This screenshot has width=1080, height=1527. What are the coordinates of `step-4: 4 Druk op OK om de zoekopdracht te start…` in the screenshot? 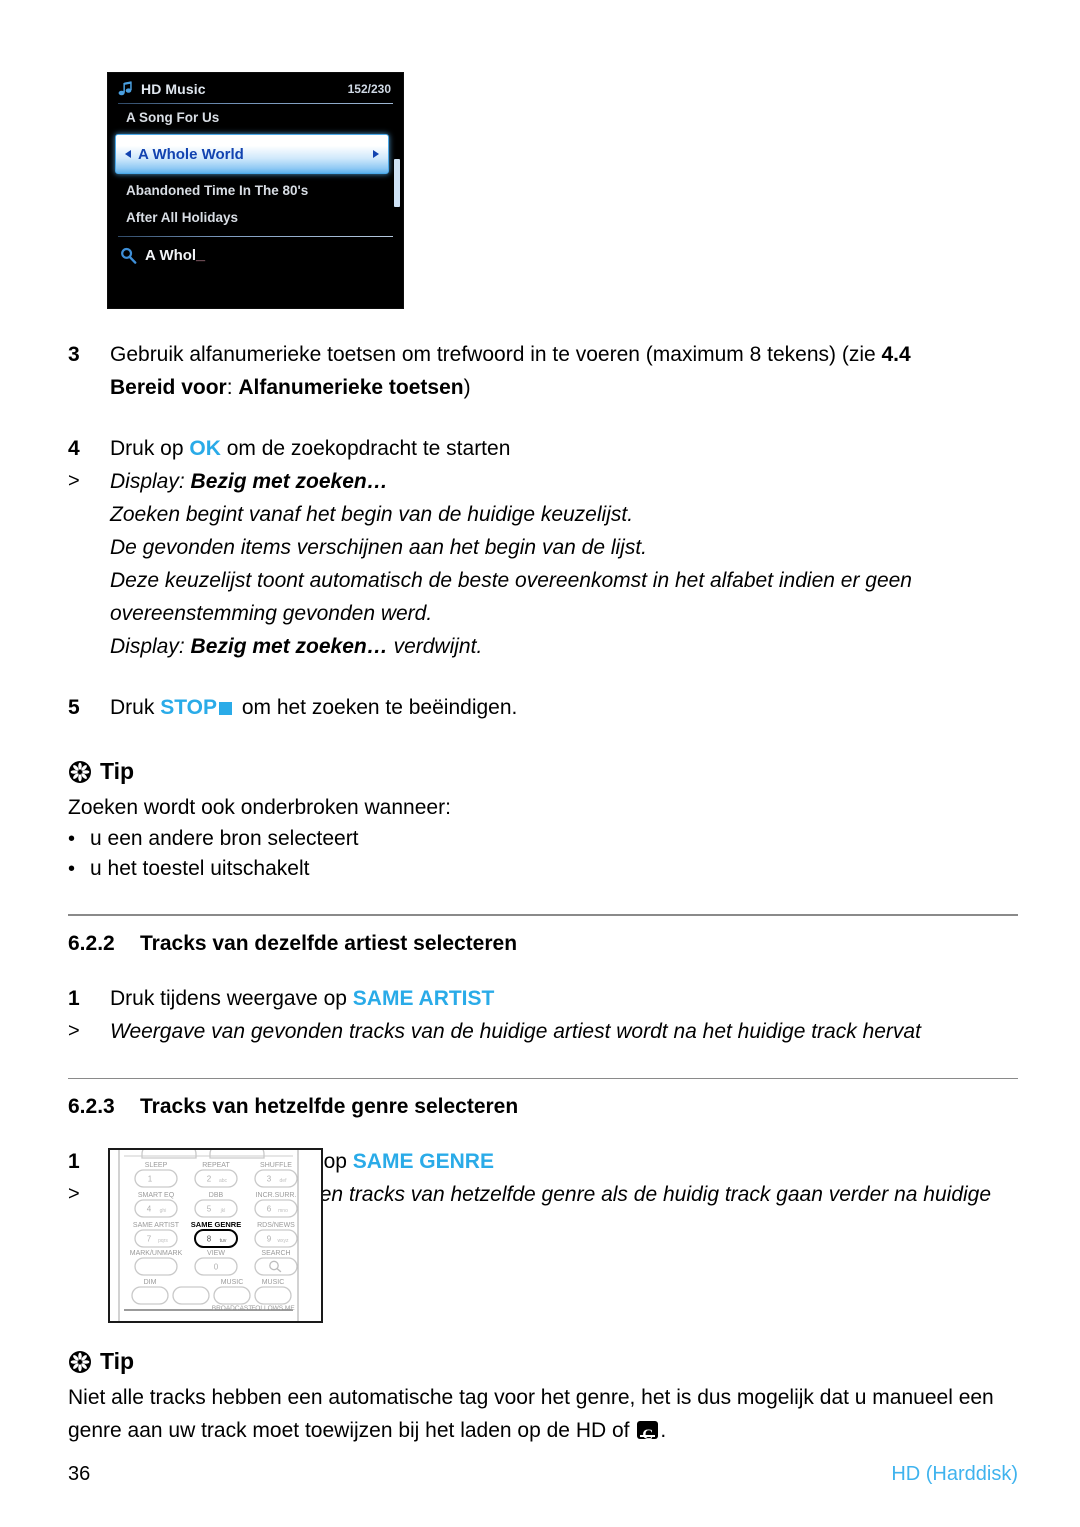 It's located at (543, 448).